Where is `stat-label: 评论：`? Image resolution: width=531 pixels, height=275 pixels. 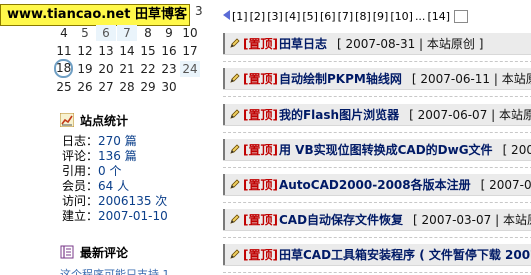
stat-label: 评论： is located at coordinates (80, 156).